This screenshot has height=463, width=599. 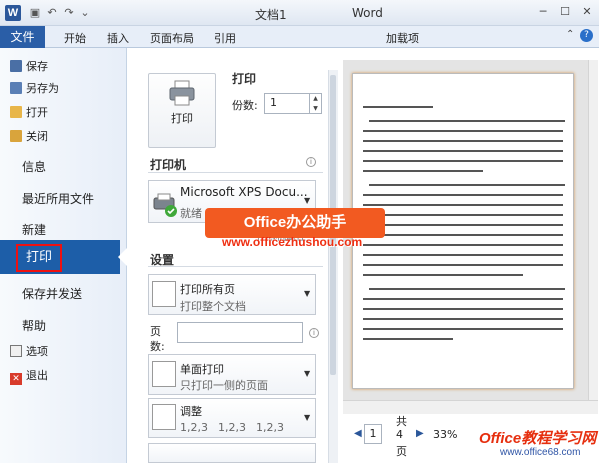 What do you see at coordinates (593, 230) in the screenshot?
I see `preview-scrollbar` at bounding box center [593, 230].